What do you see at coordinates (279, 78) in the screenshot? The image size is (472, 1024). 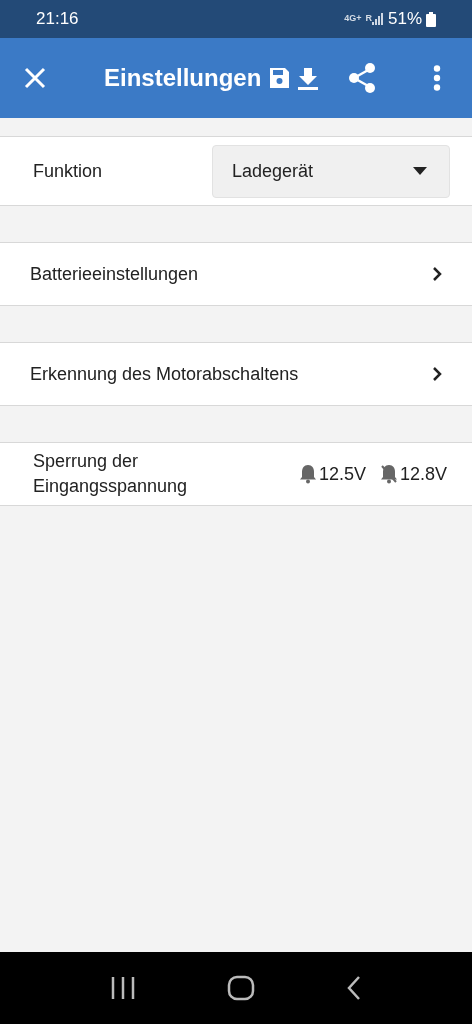 I see `save-icon` at bounding box center [279, 78].